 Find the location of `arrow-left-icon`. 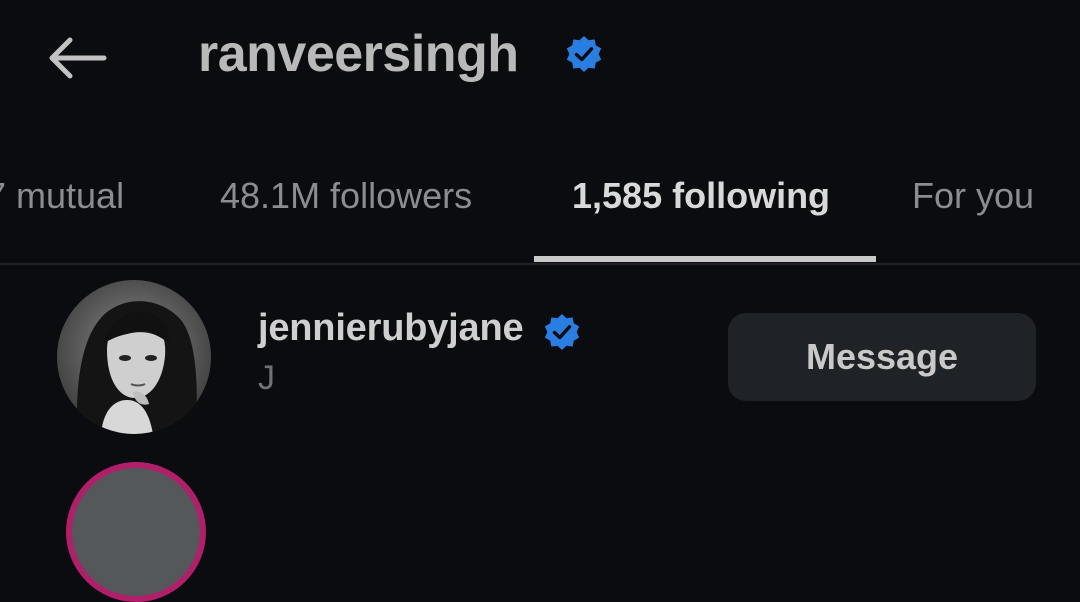

arrow-left-icon is located at coordinates (78, 58).